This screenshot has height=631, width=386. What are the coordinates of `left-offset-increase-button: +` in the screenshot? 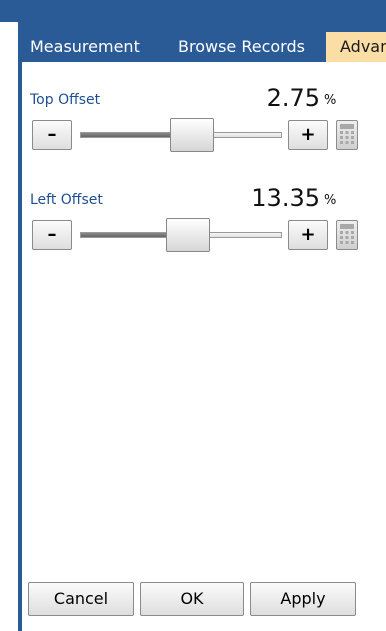 It's located at (308, 235).